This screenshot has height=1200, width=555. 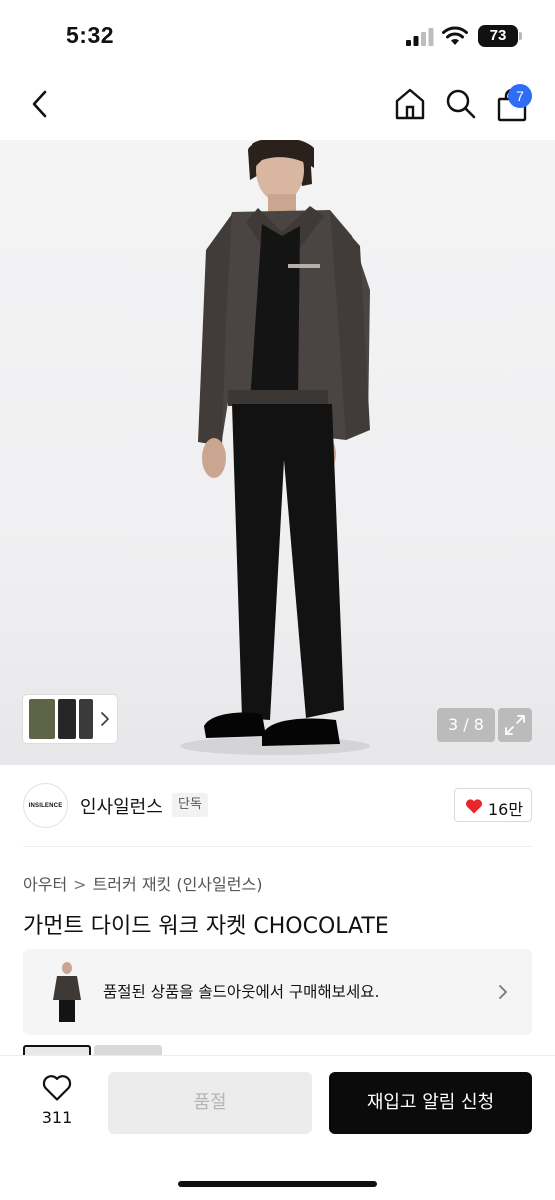 I want to click on back-arrow-icon, so click(x=41, y=104).